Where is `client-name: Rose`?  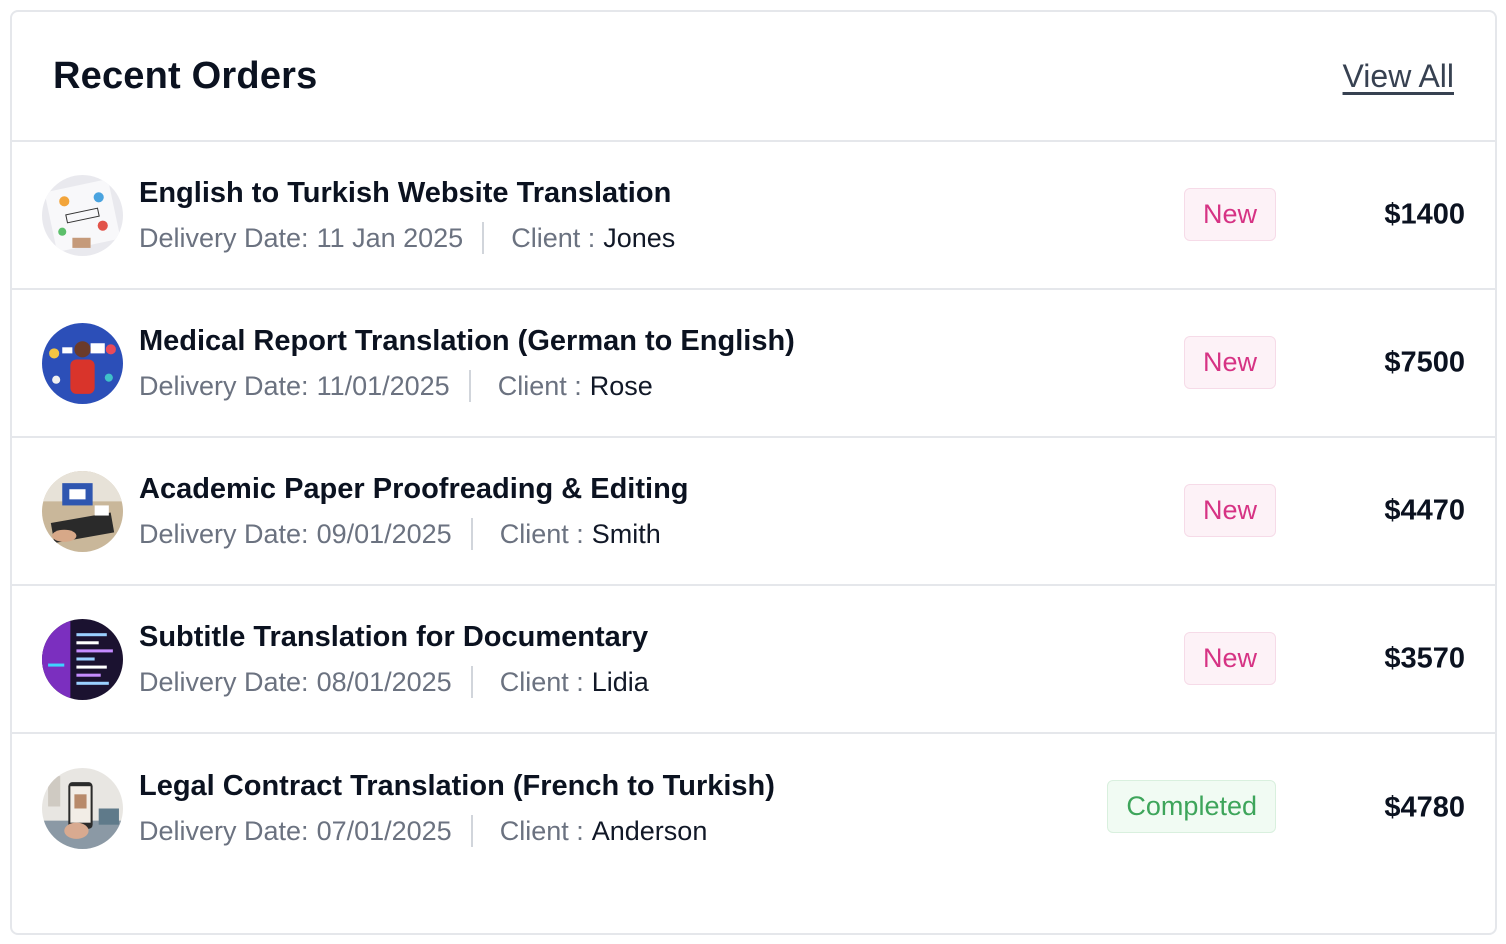
client-name: Rose is located at coordinates (621, 385).